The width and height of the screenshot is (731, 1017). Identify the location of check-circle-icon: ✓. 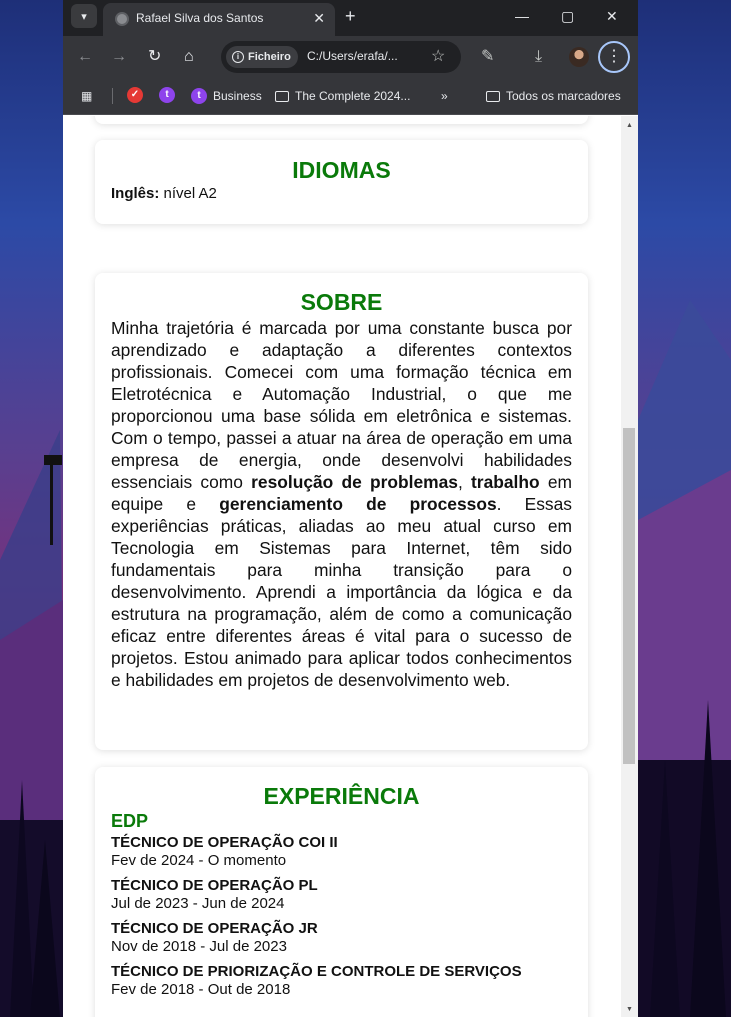
(135, 95).